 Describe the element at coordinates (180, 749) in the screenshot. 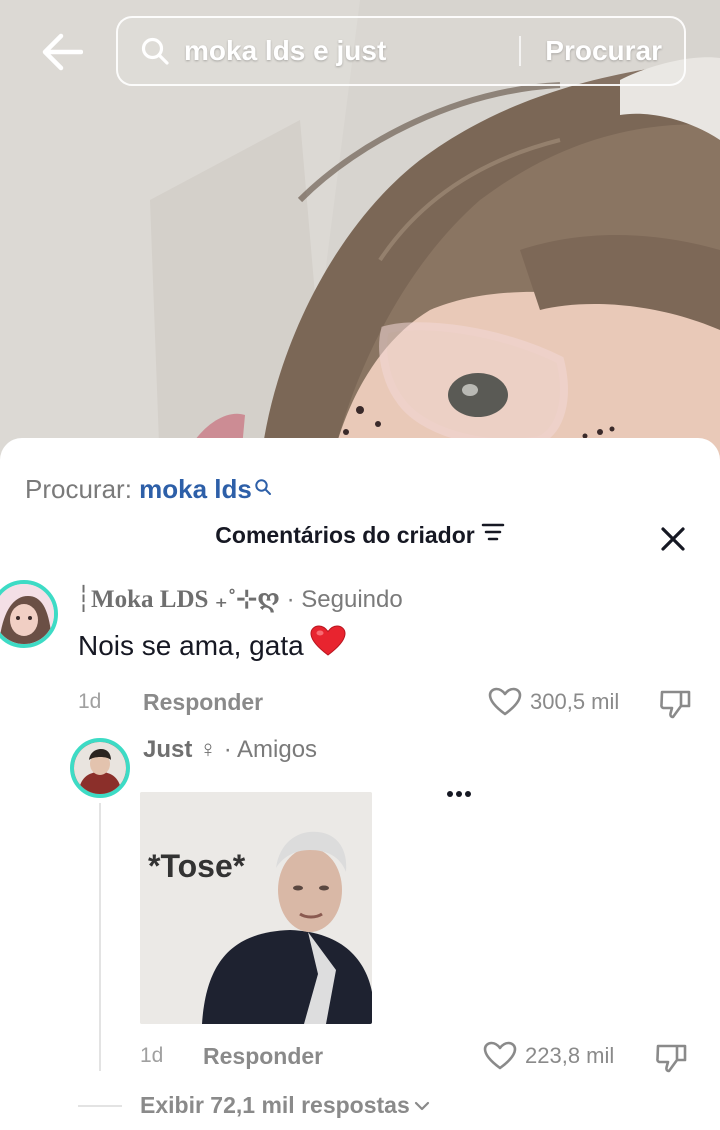

I see `reply-username: Just ♀` at that location.